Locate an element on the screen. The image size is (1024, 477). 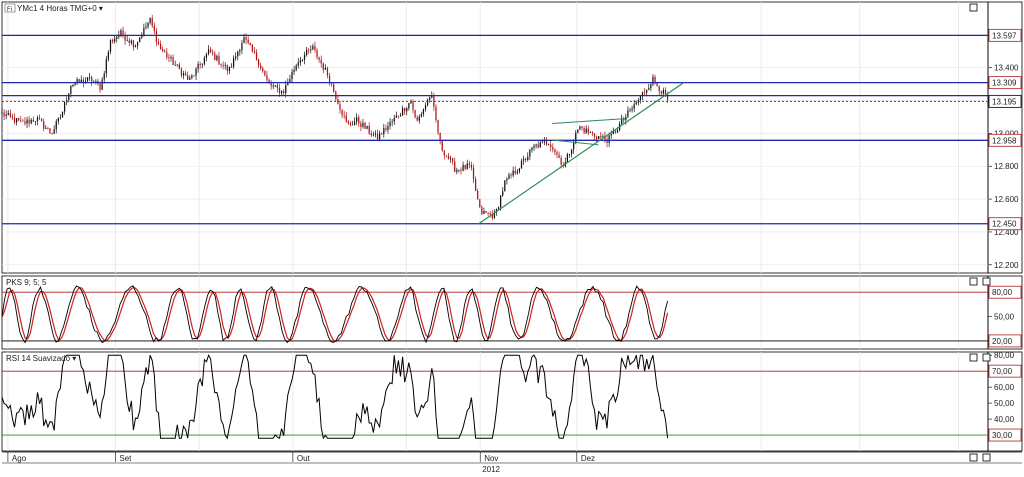
channel-line is located at coordinates (589, 121).